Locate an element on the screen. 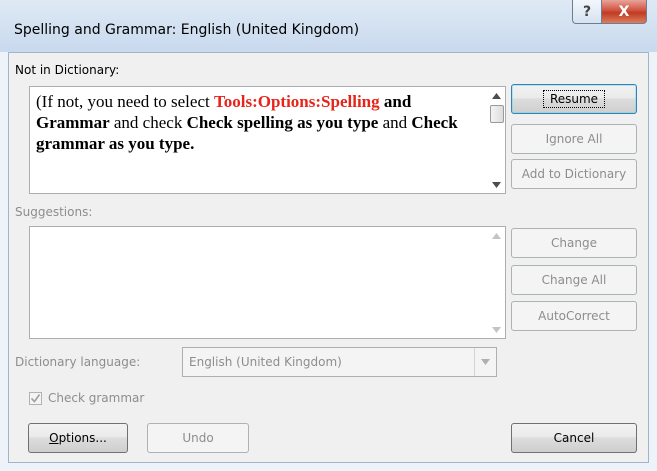 The image size is (657, 471). undo-button: Undo is located at coordinates (198, 438).